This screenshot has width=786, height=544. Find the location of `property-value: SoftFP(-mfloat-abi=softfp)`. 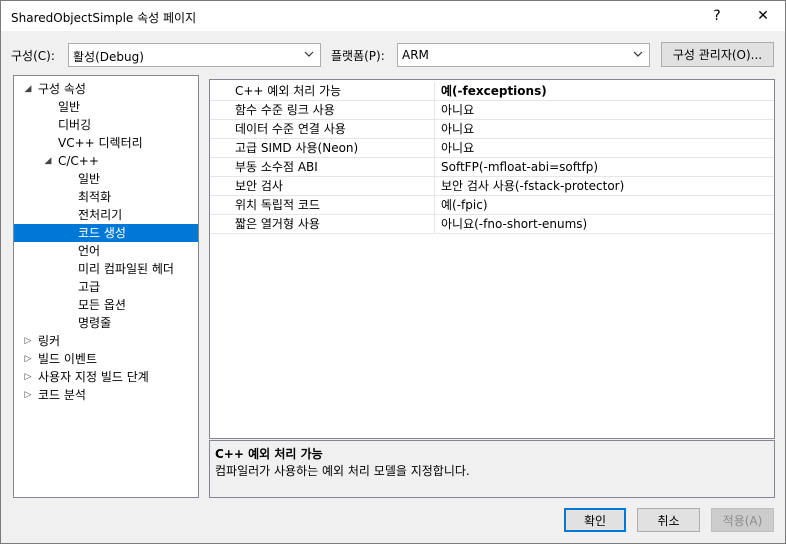

property-value: SoftFP(-mfloat-abi=softfp) is located at coordinates (519, 167).